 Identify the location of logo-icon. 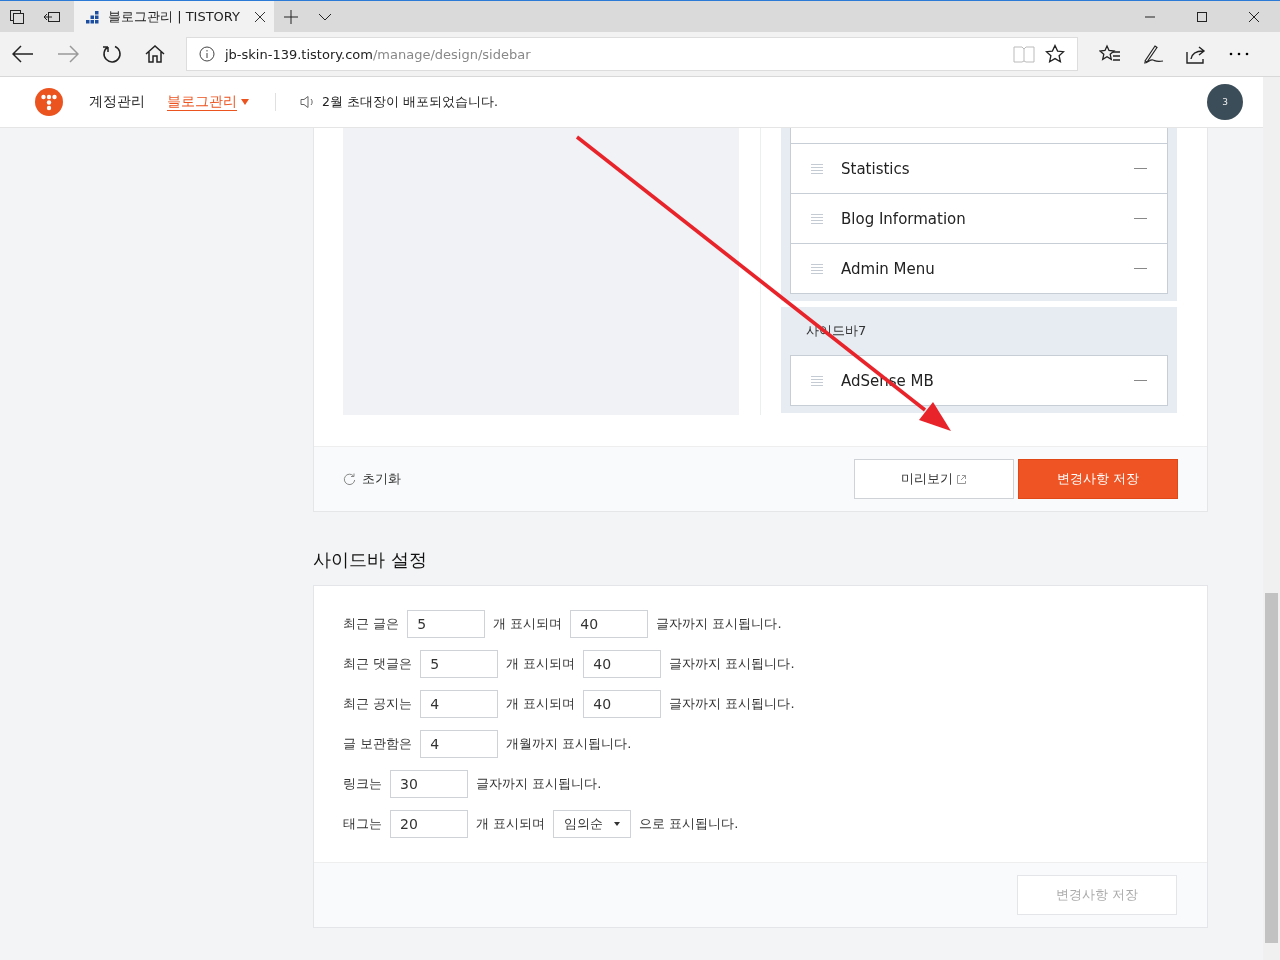
(49, 102).